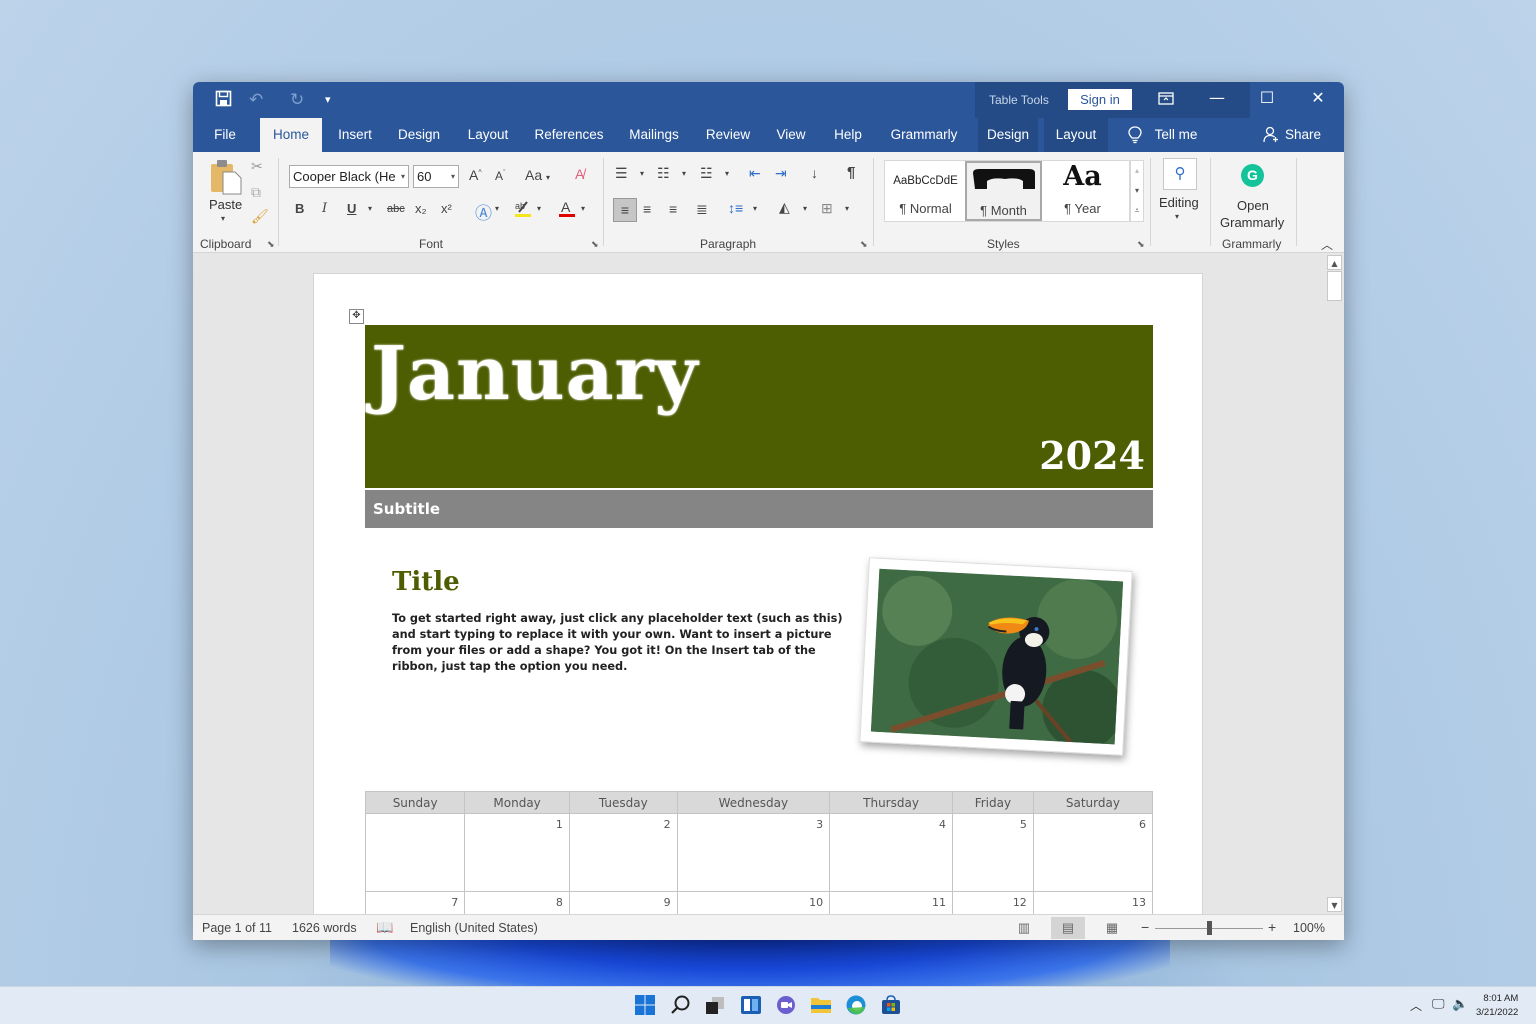 Image resolution: width=1536 pixels, height=1024 pixels. What do you see at coordinates (996, 656) in the screenshot?
I see `photo-frame` at bounding box center [996, 656].